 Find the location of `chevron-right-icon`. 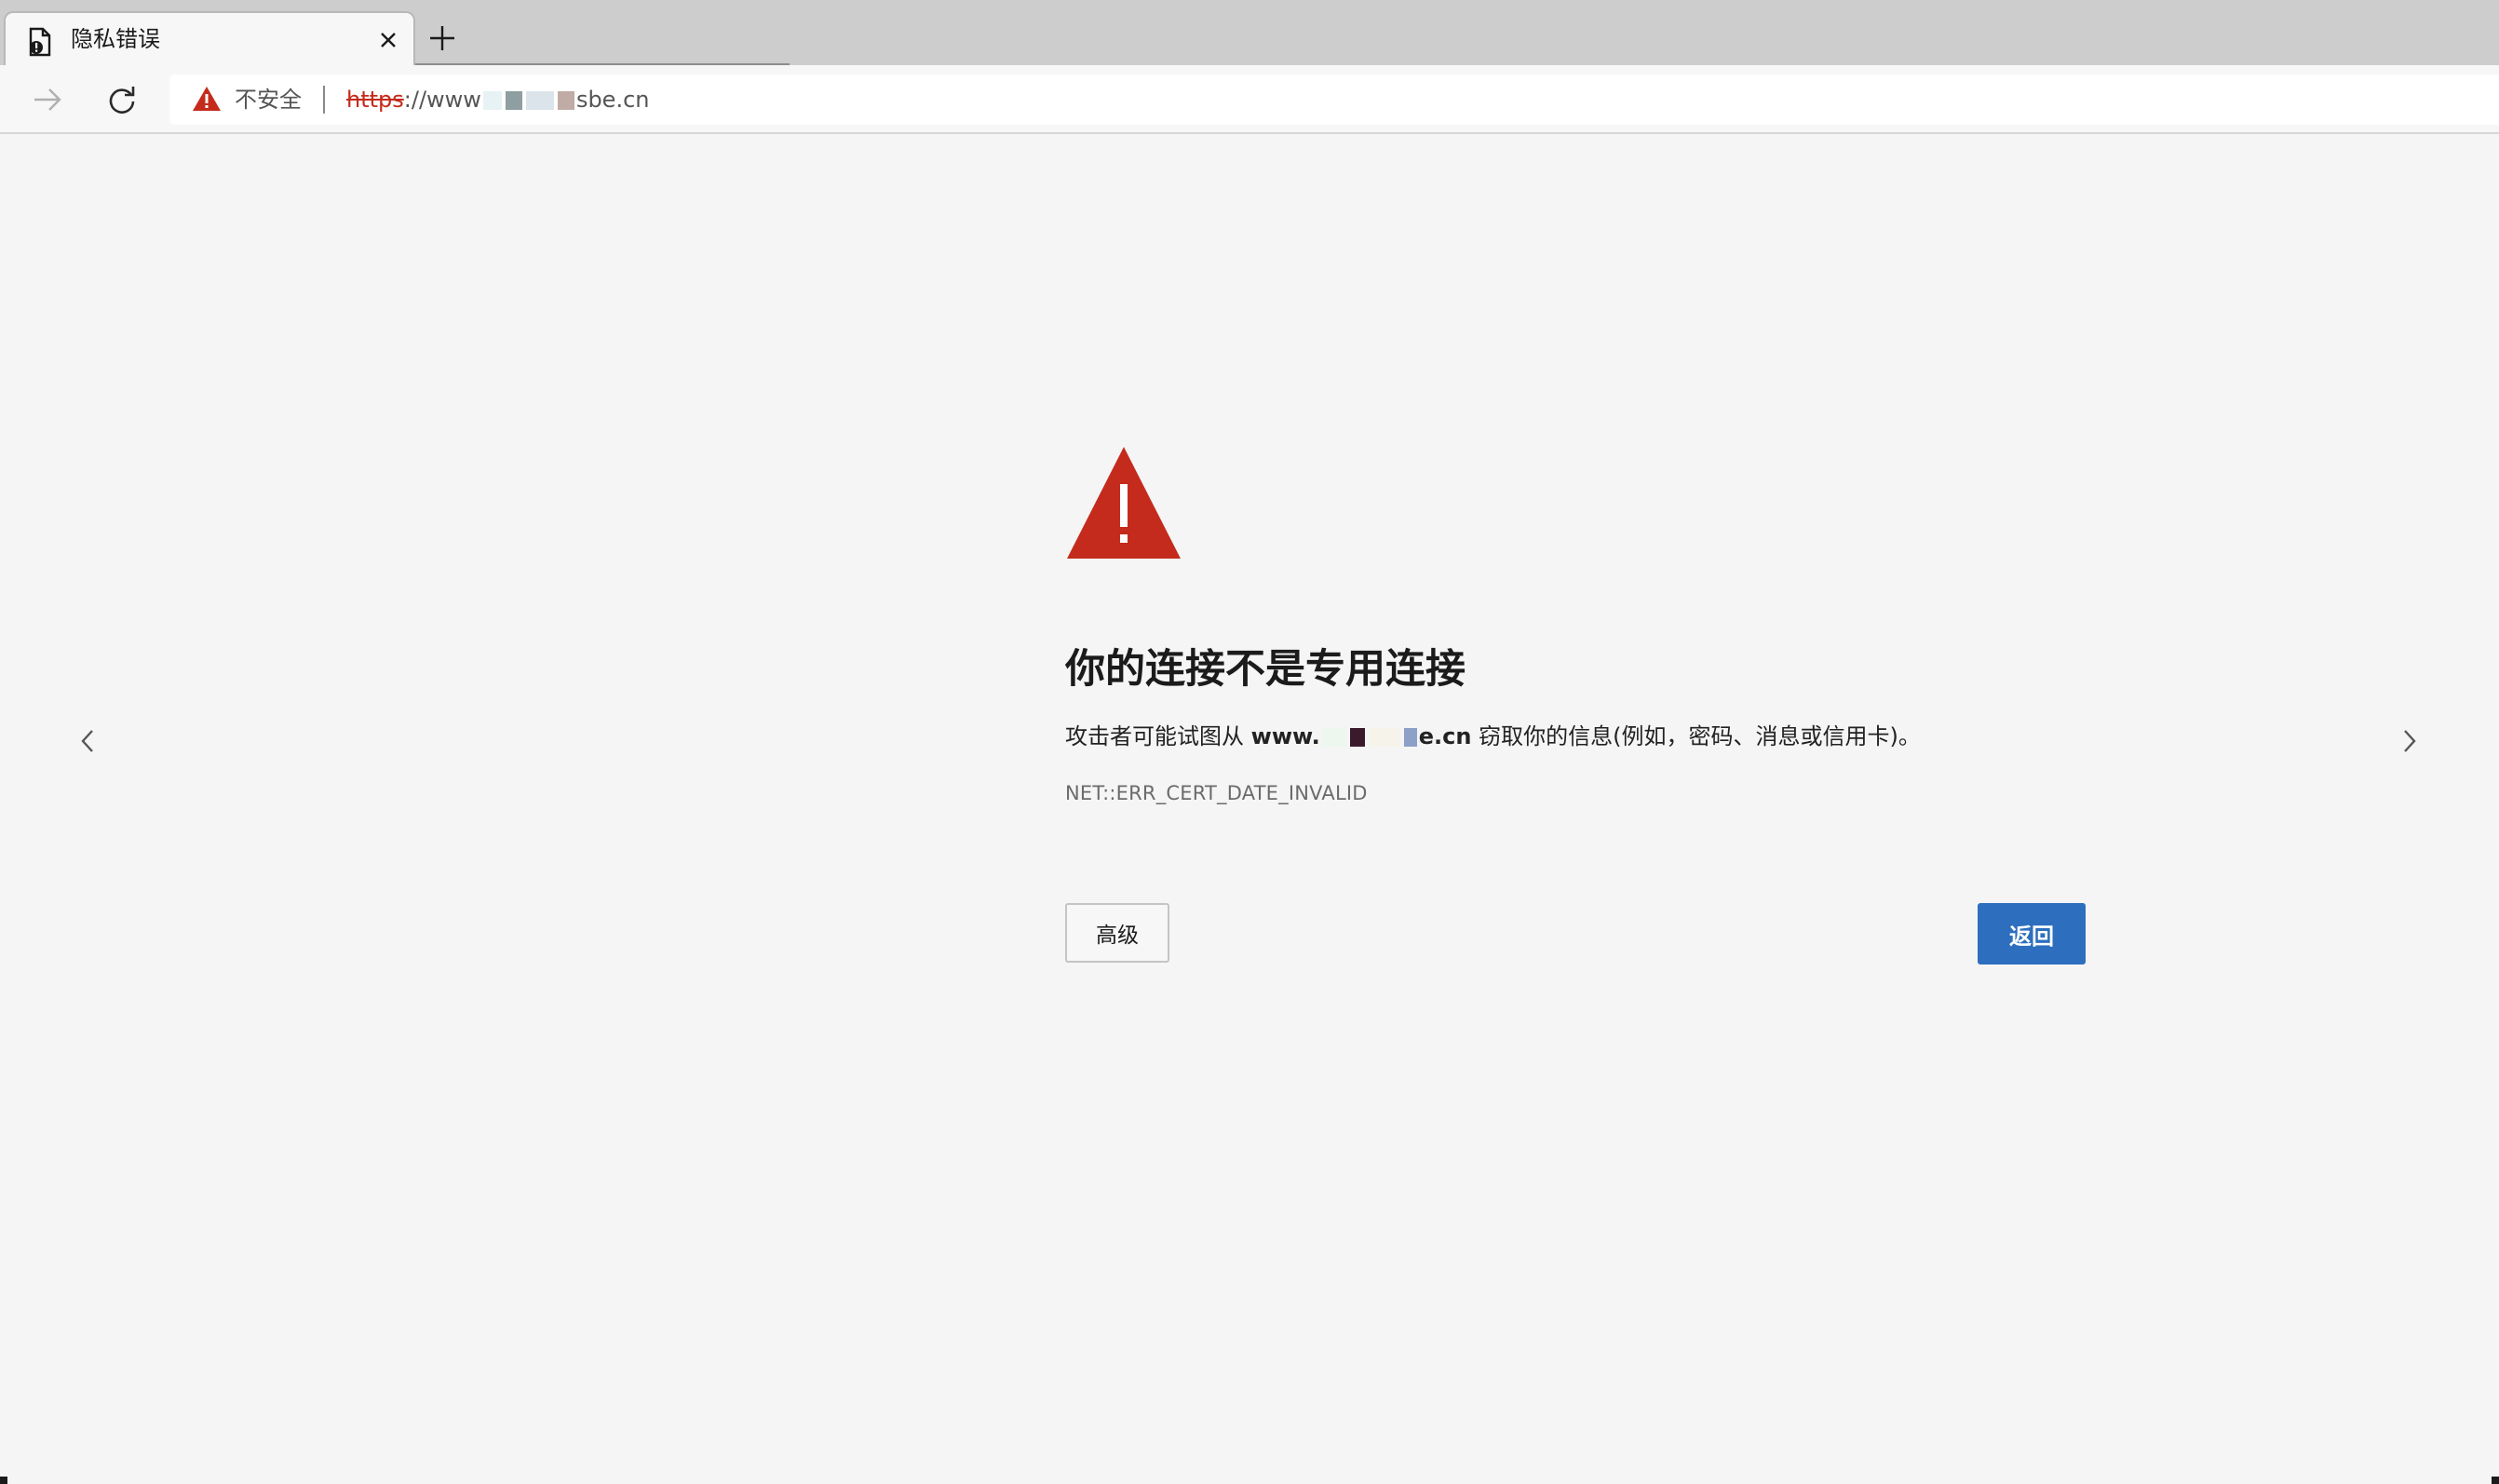

chevron-right-icon is located at coordinates (2409, 741).